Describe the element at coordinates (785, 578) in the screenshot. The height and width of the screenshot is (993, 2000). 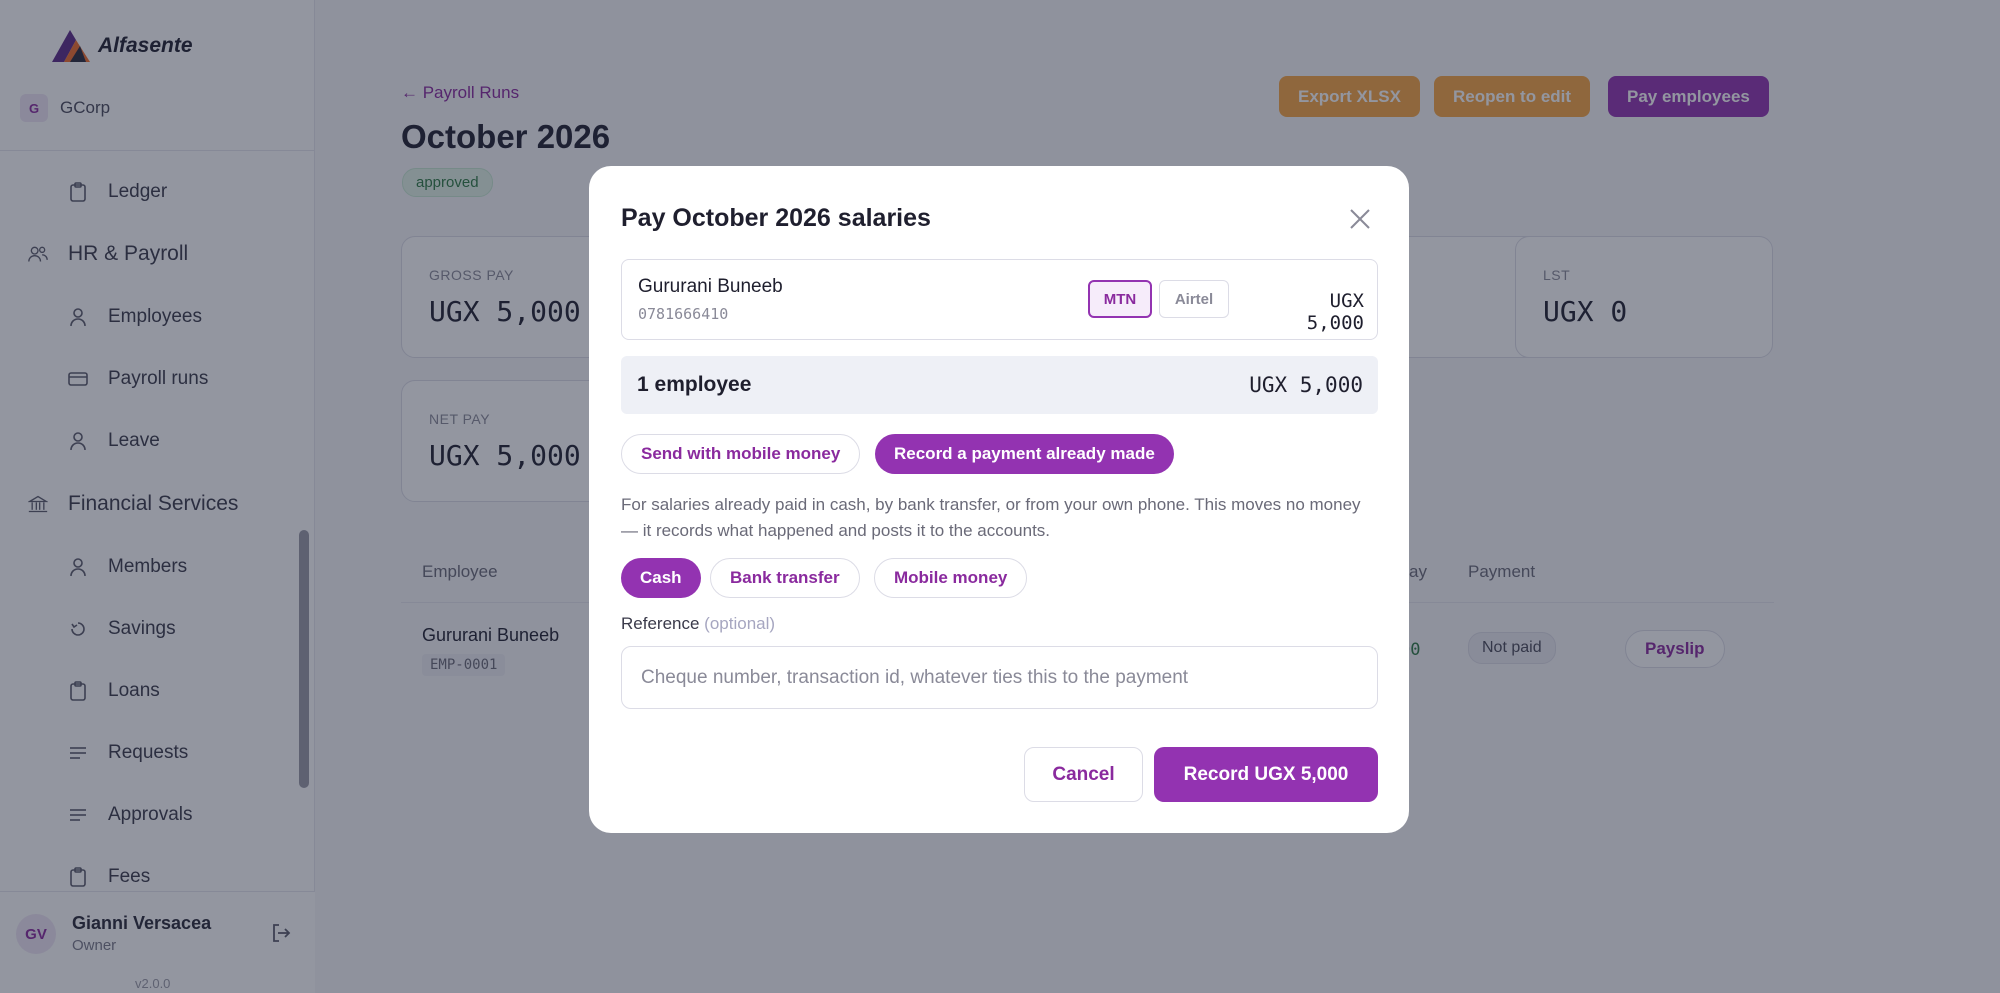
I see `method-bank-transfer-button: Bank transfer` at that location.